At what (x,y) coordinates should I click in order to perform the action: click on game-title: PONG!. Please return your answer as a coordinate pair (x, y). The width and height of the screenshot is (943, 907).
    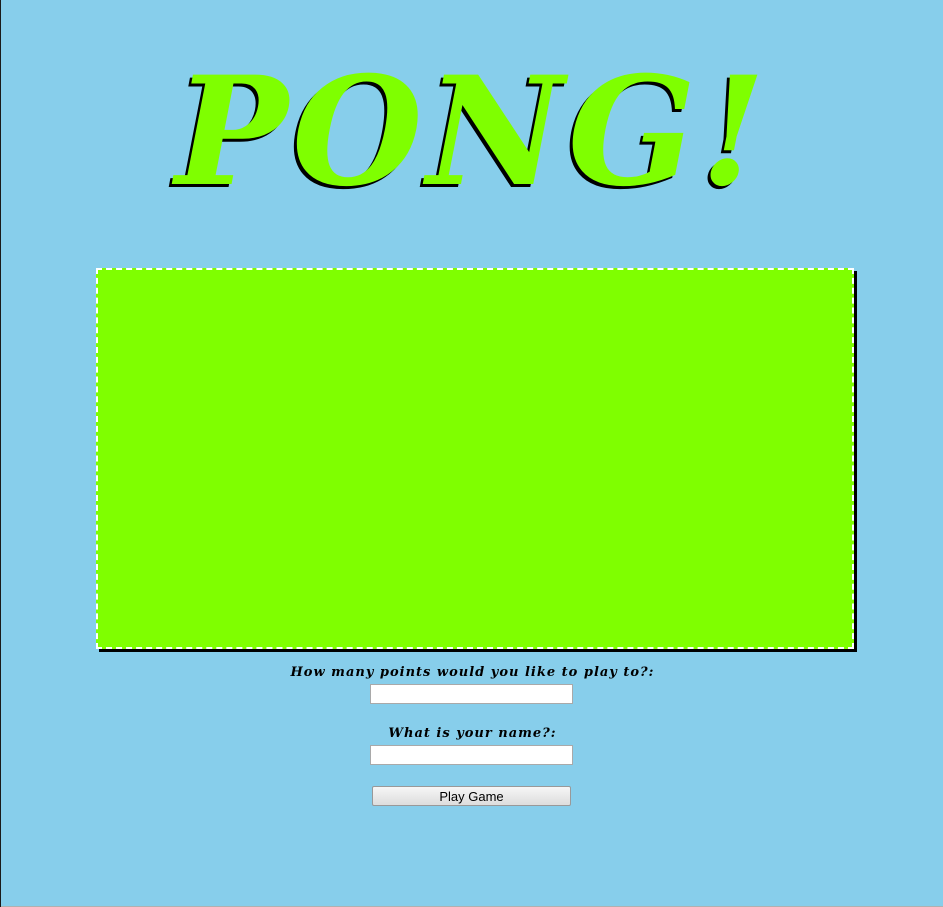
    Looking at the image, I should click on (472, 132).